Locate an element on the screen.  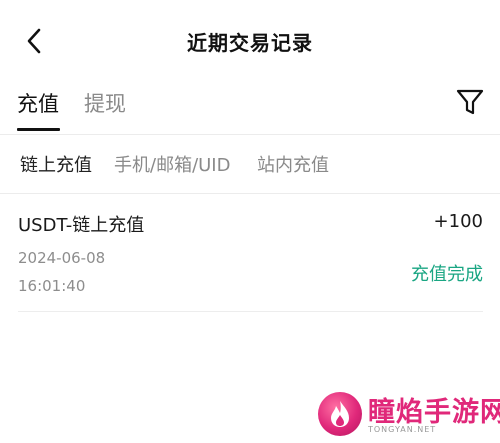
tab-deposit: 充值 is located at coordinates (38, 103).